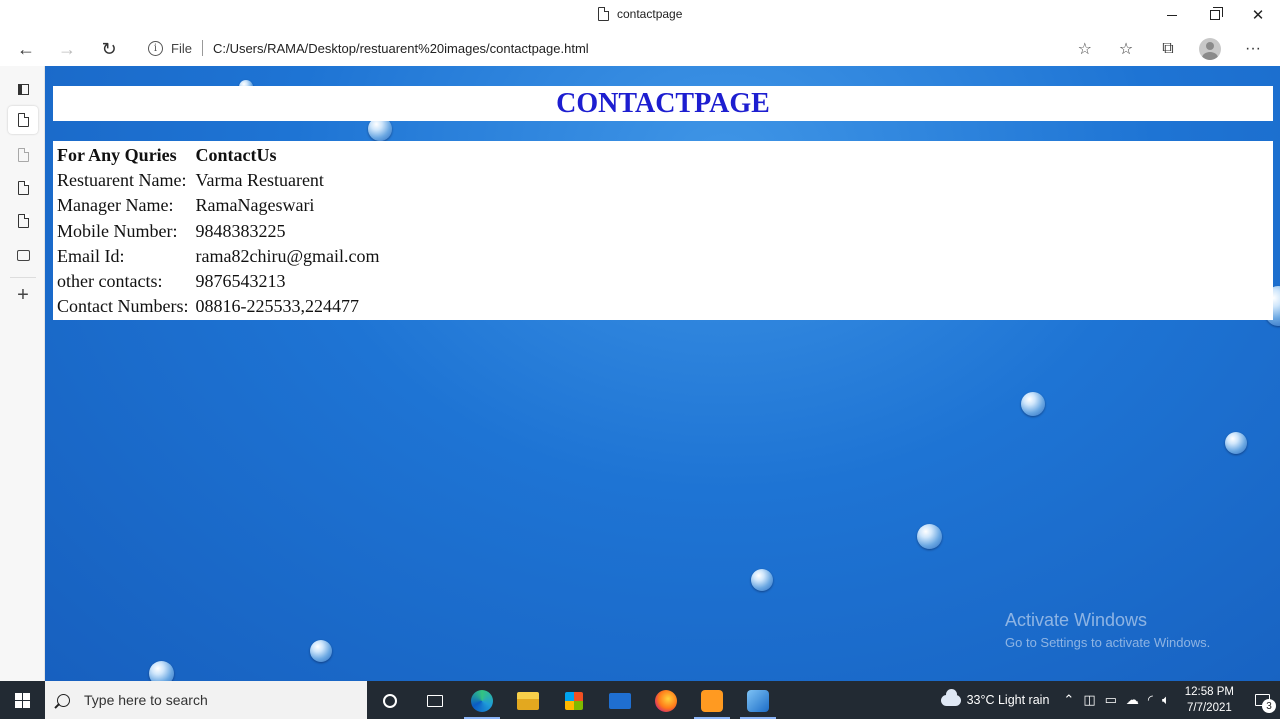 The image size is (1280, 719). I want to click on file-explorer-button, so click(528, 701).